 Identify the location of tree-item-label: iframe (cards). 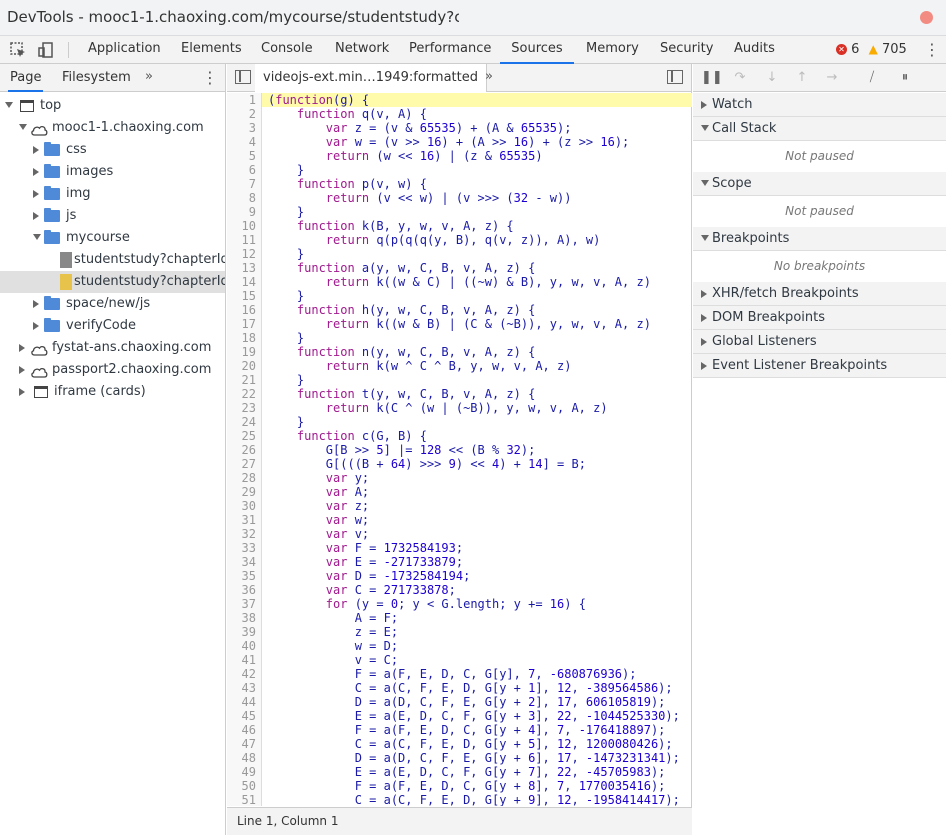
(100, 391).